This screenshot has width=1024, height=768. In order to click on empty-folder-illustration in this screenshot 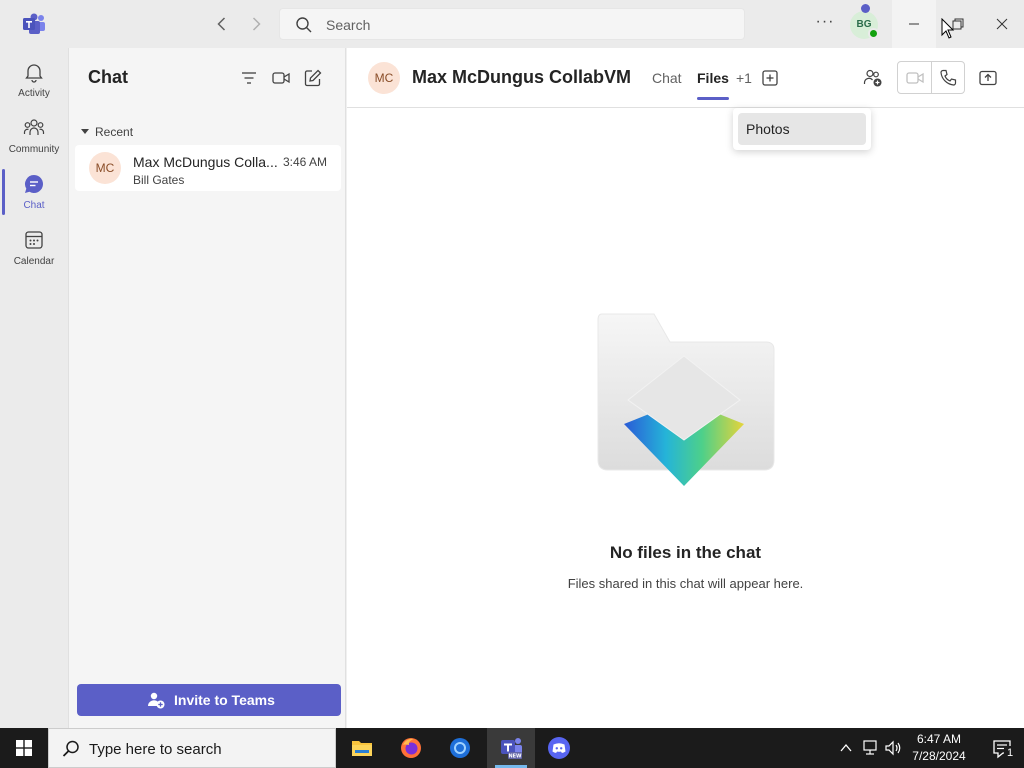, I will do `click(686, 399)`.